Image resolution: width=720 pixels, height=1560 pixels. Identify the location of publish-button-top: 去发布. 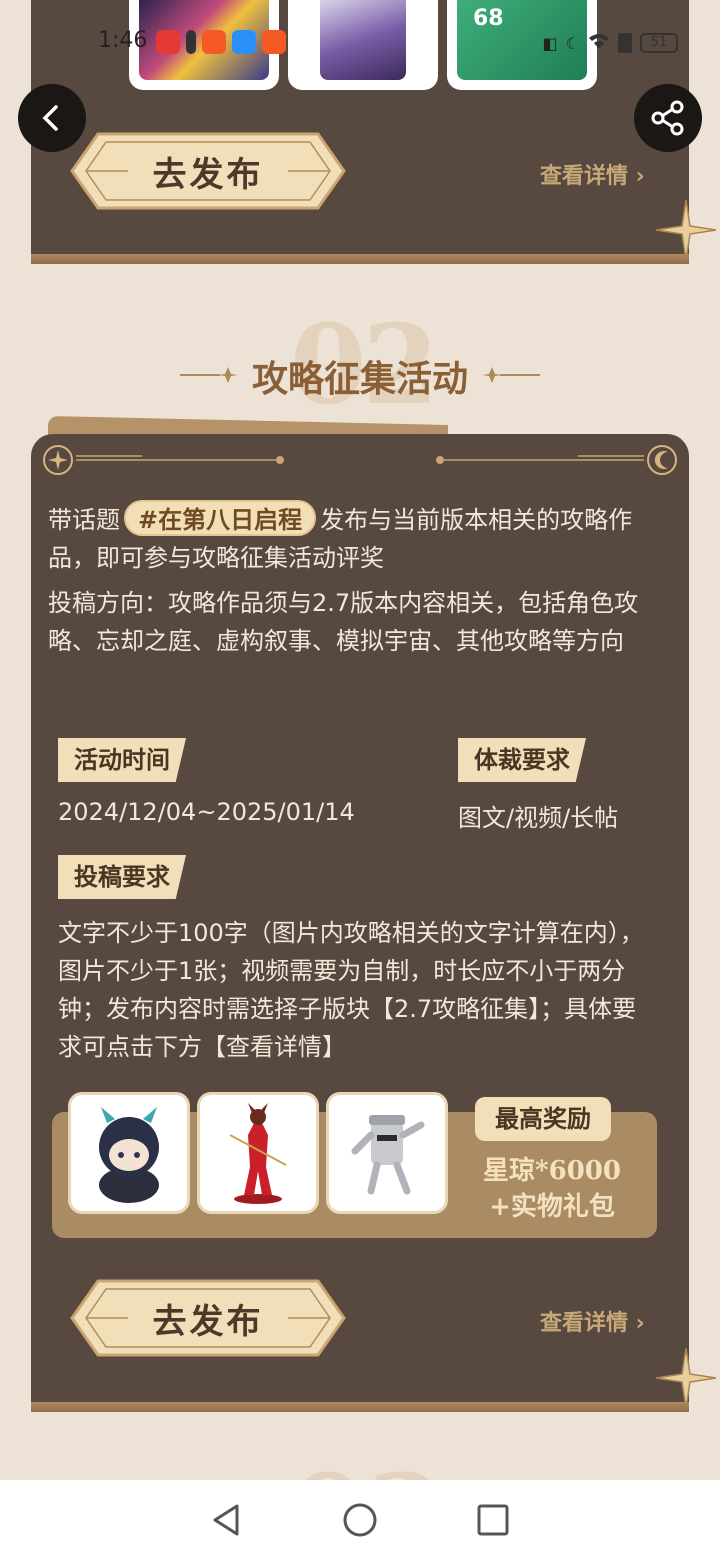
(208, 171).